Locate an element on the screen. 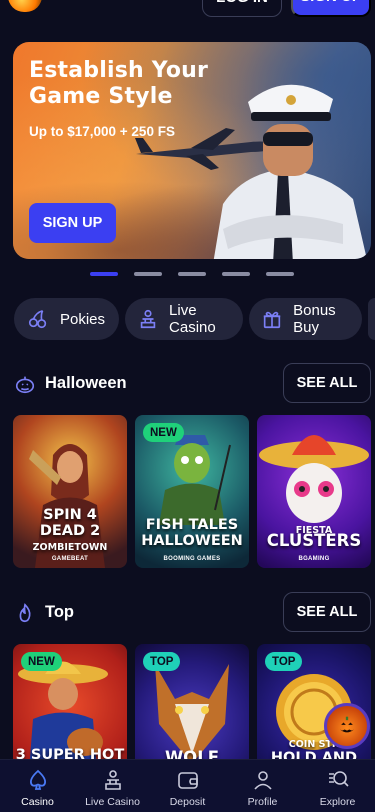  hero-subtitle: Up to $17,000 + 250 FS is located at coordinates (102, 131).